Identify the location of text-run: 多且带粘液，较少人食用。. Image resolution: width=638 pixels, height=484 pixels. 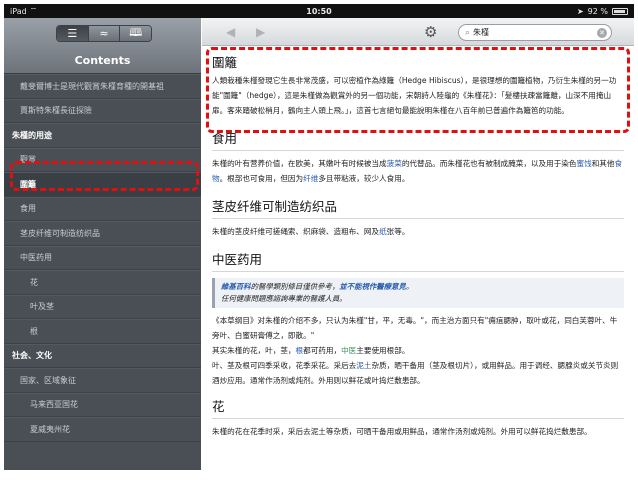
(364, 178).